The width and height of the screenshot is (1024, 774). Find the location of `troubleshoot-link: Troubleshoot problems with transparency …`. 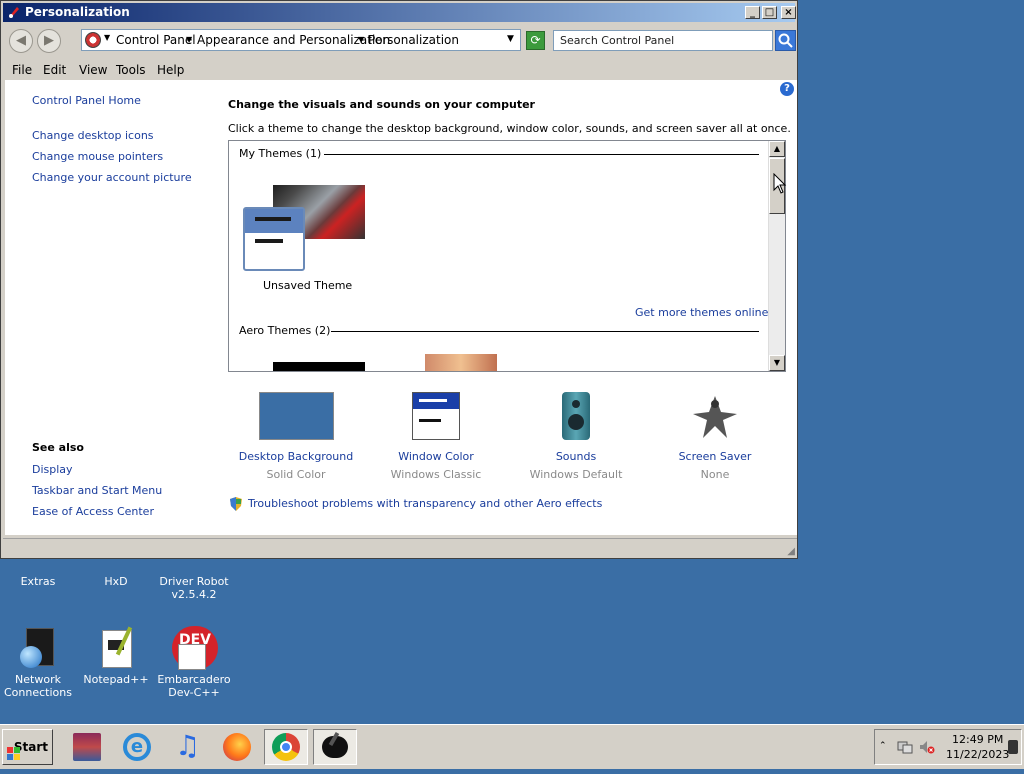

troubleshoot-link: Troubleshoot problems with transparency … is located at coordinates (425, 503).